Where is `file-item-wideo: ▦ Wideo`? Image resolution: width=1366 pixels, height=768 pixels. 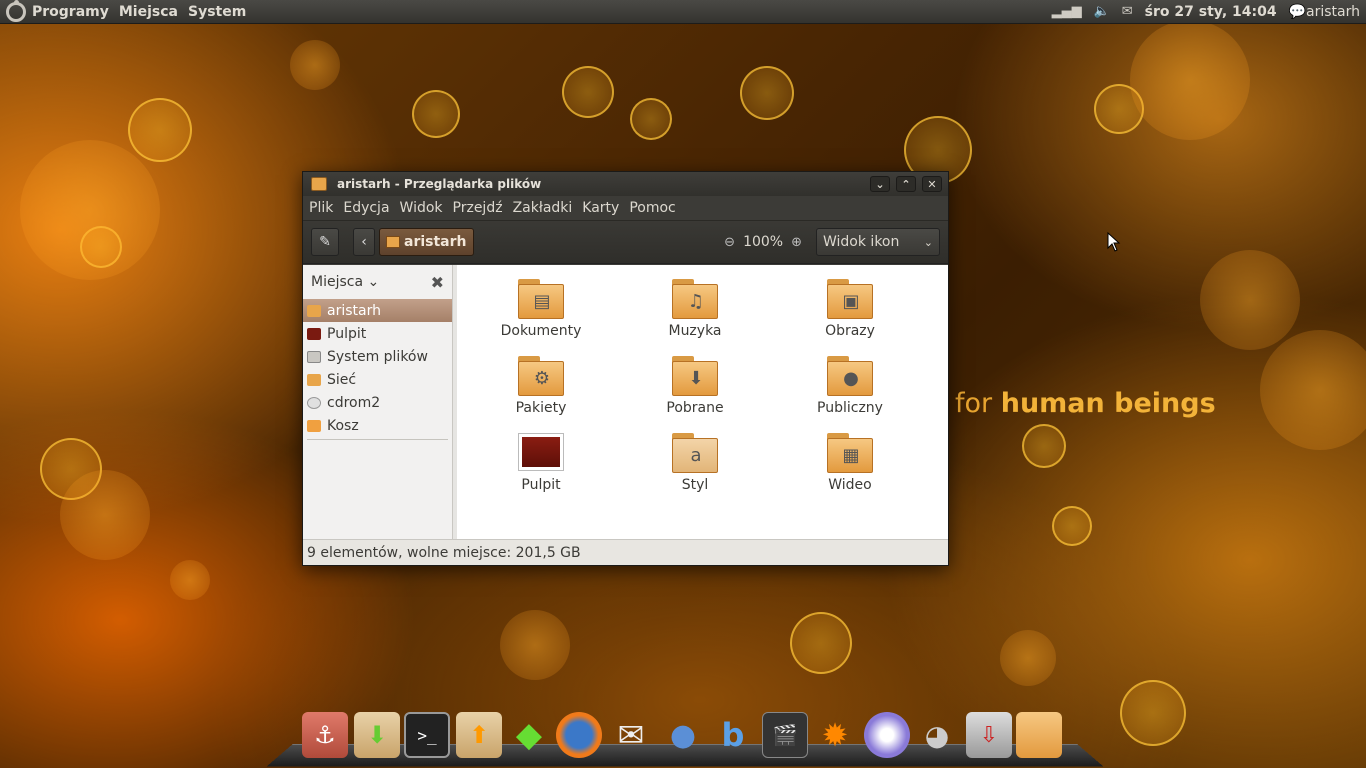
file-item-wideo: ▦ Wideo is located at coordinates (850, 463).